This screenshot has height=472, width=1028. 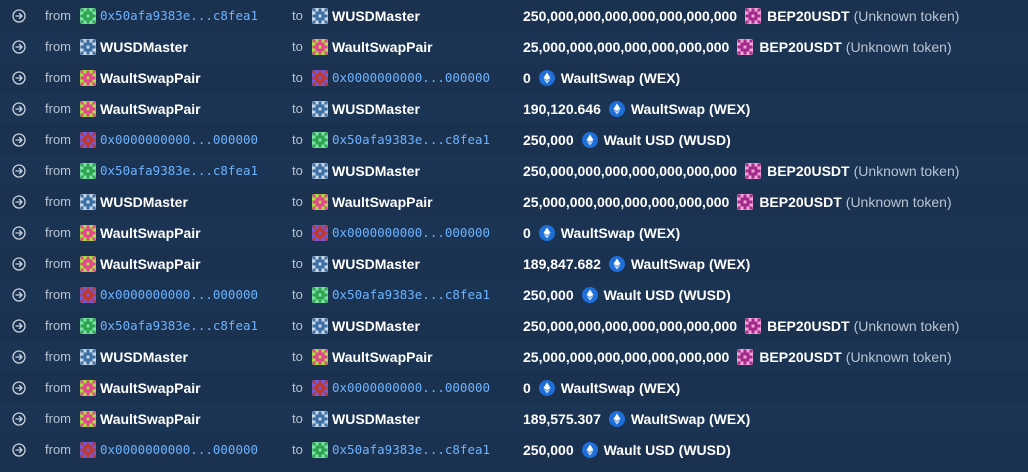 What do you see at coordinates (704, 294) in the screenshot?
I see `token-symbol: (WUSD)` at bounding box center [704, 294].